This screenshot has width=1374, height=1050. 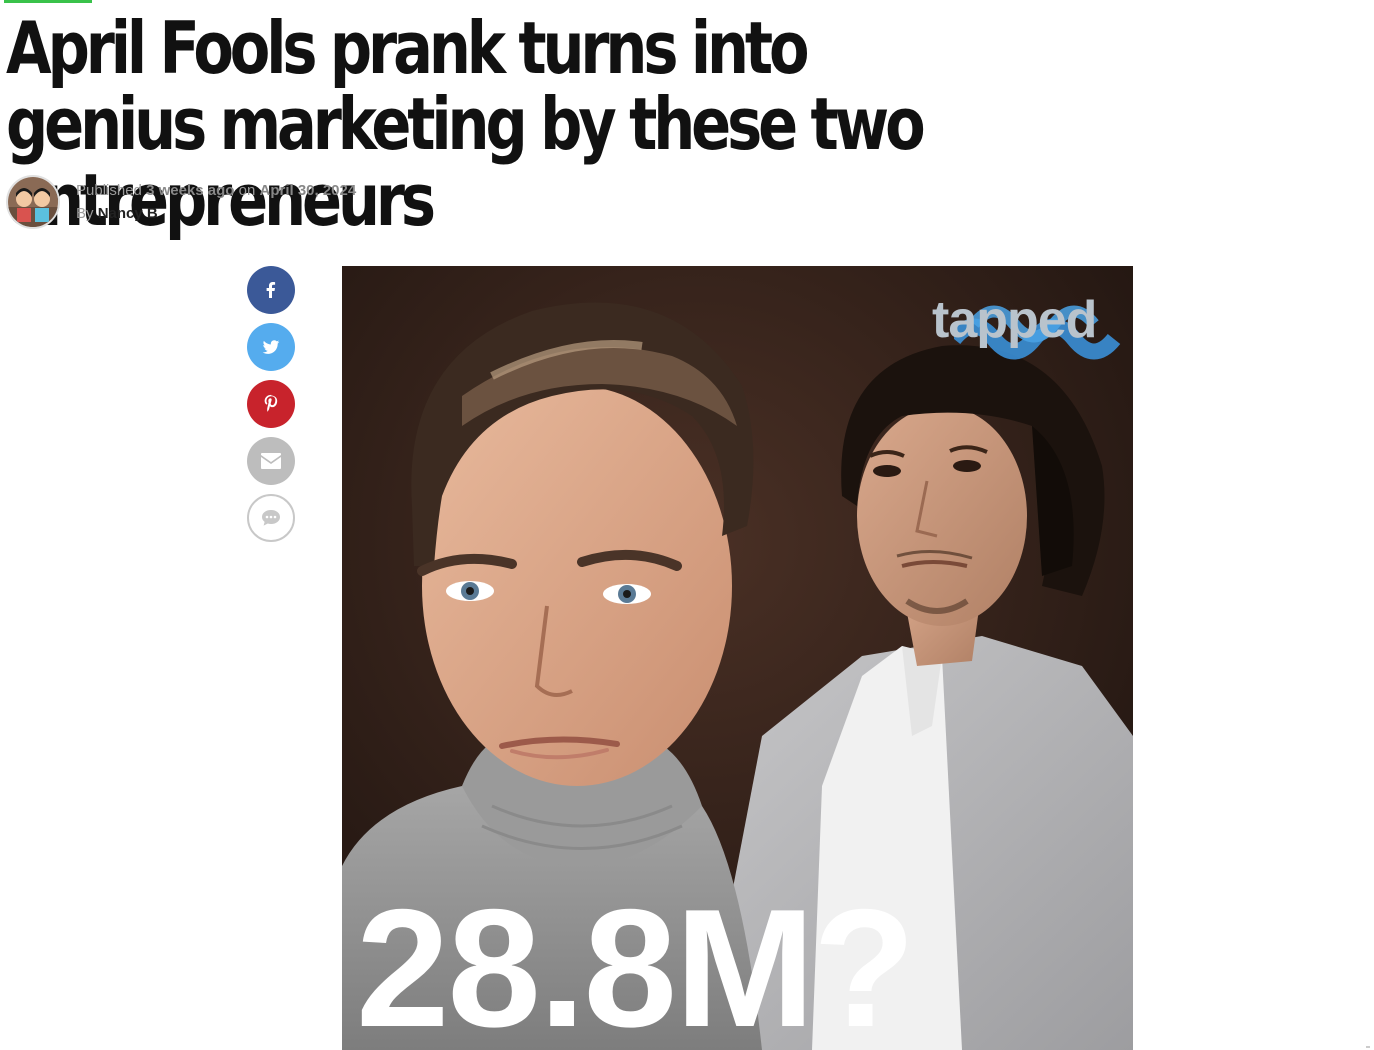 I want to click on hero-overlay-number: 28.8M?, so click(x=636, y=962).